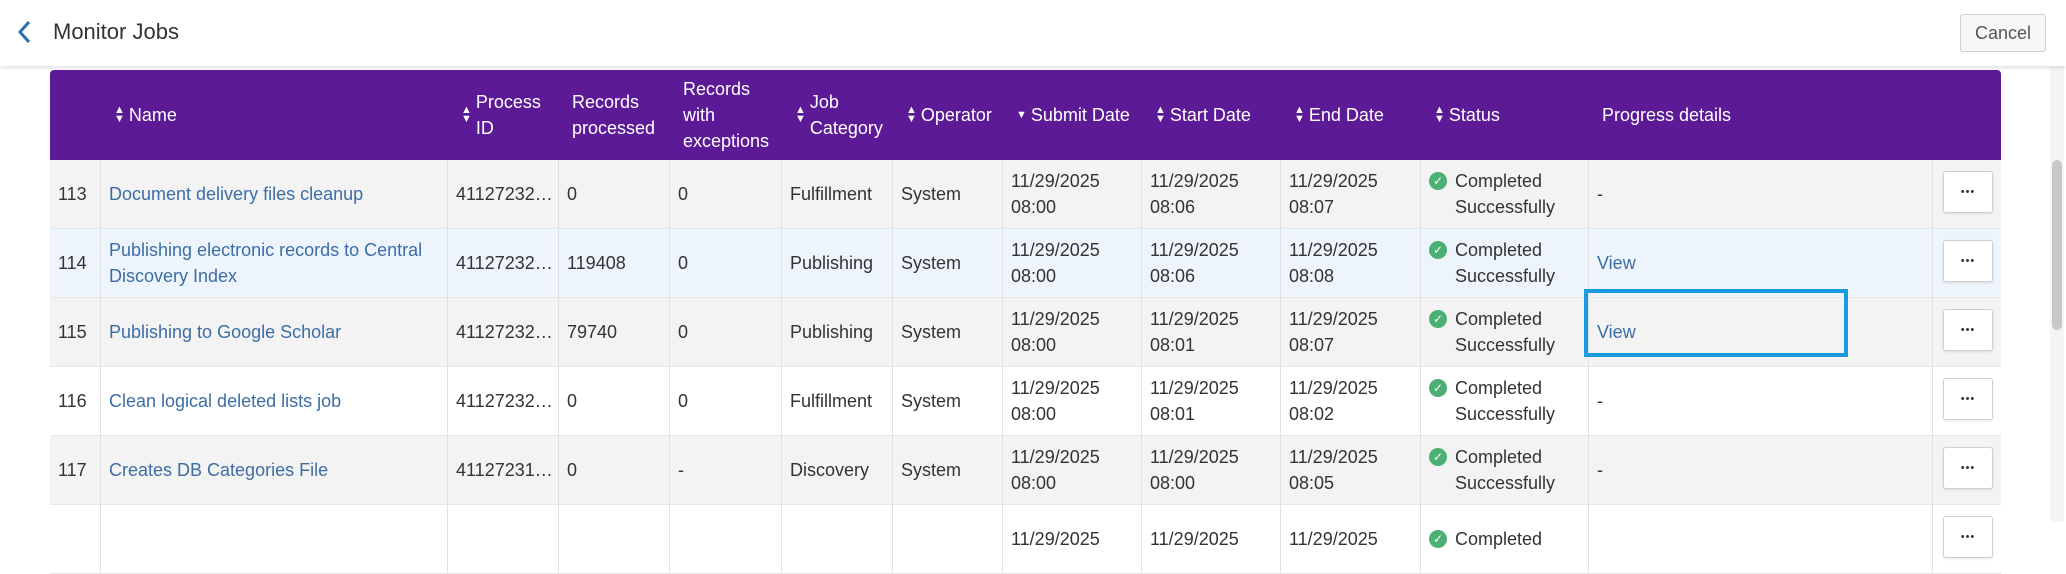 The width and height of the screenshot is (2066, 574). What do you see at coordinates (1076, 115) in the screenshot?
I see `col-submit-date-header: ▼ Submit Date` at bounding box center [1076, 115].